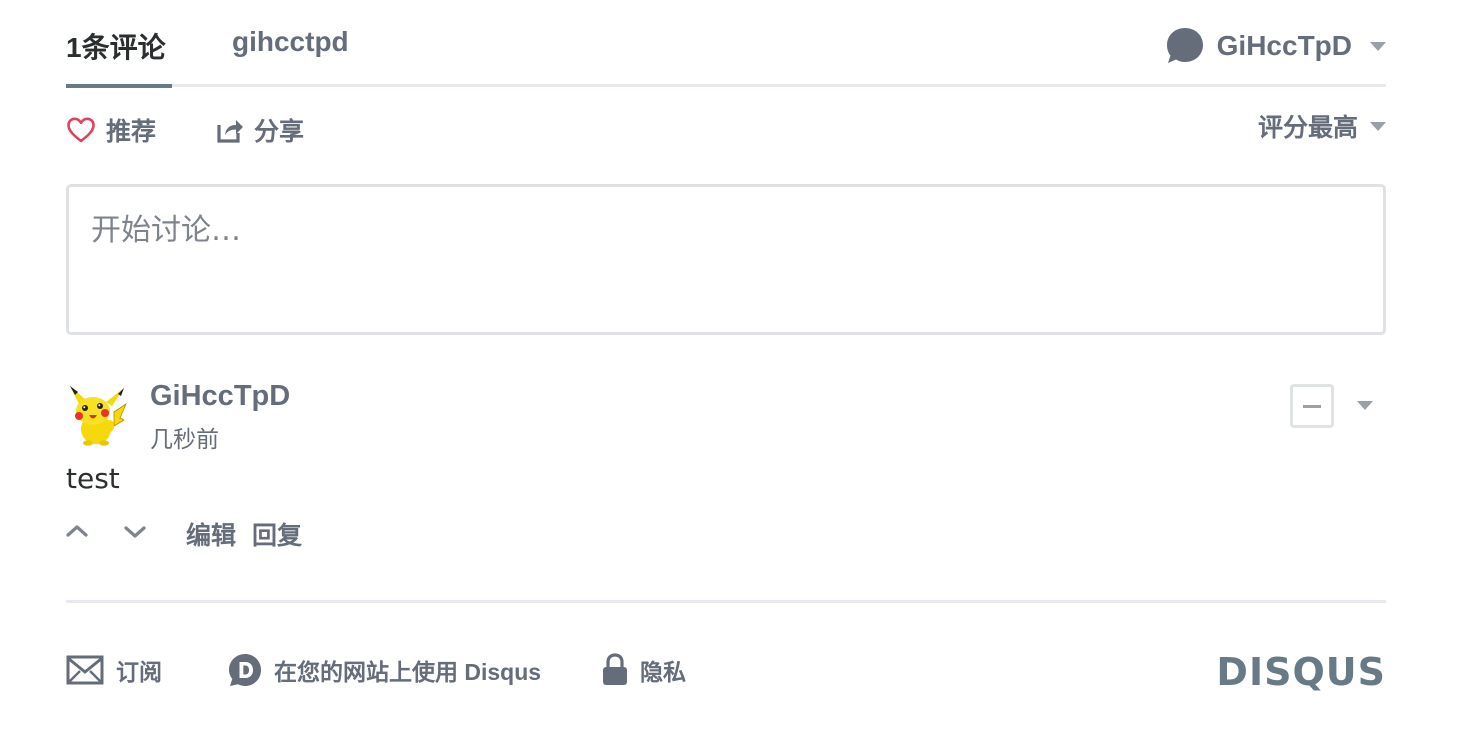  I want to click on comment-menu-chevron-icon, so click(1365, 405).